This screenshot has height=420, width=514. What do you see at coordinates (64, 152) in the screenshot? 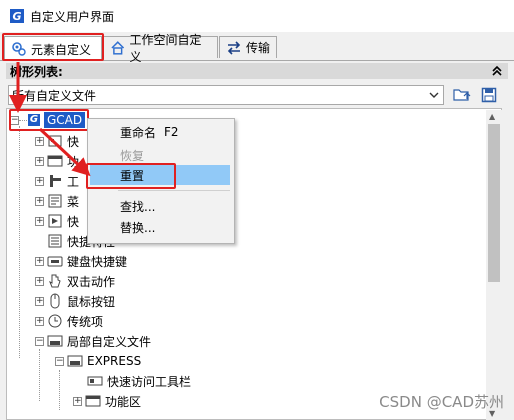
I see `arrow-diagonal-icon` at bounding box center [64, 152].